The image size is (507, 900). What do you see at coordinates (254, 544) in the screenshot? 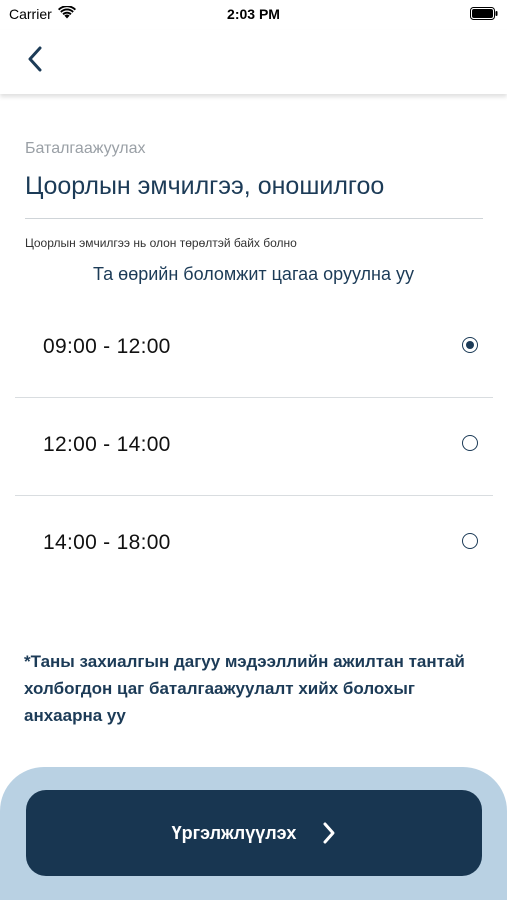
I see `time-slot-option: 14:00 - 18:00` at bounding box center [254, 544].